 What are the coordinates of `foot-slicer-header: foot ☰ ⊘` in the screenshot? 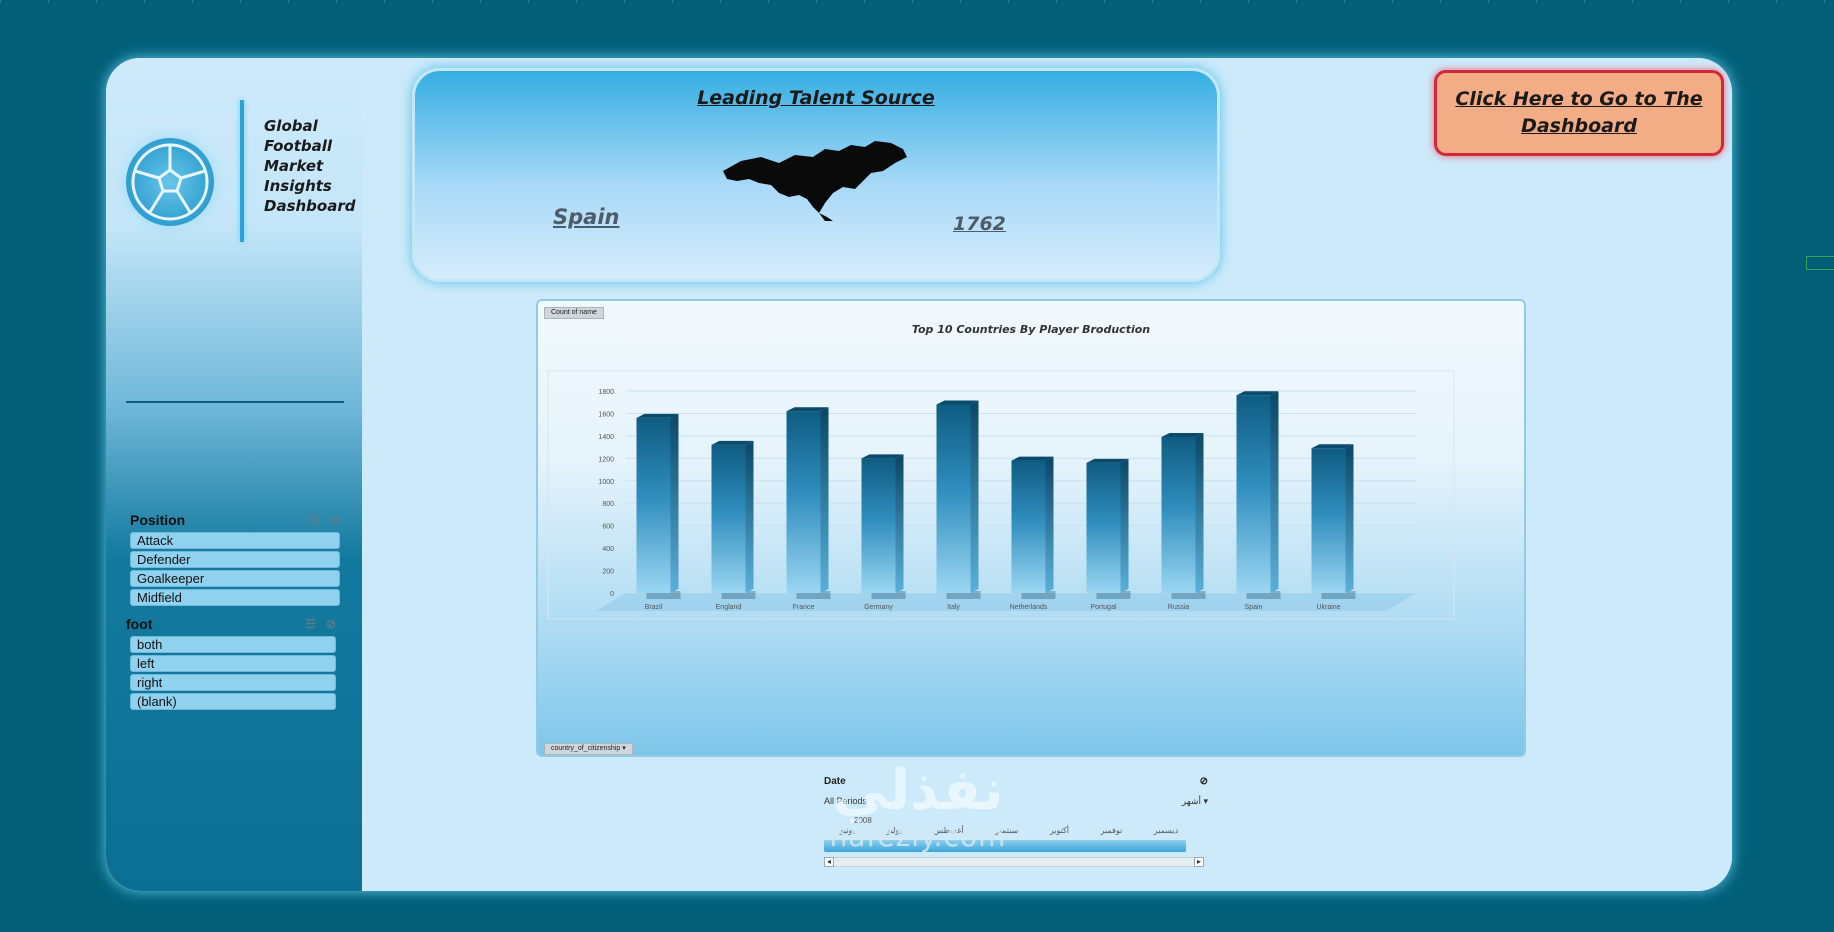 It's located at (231, 624).